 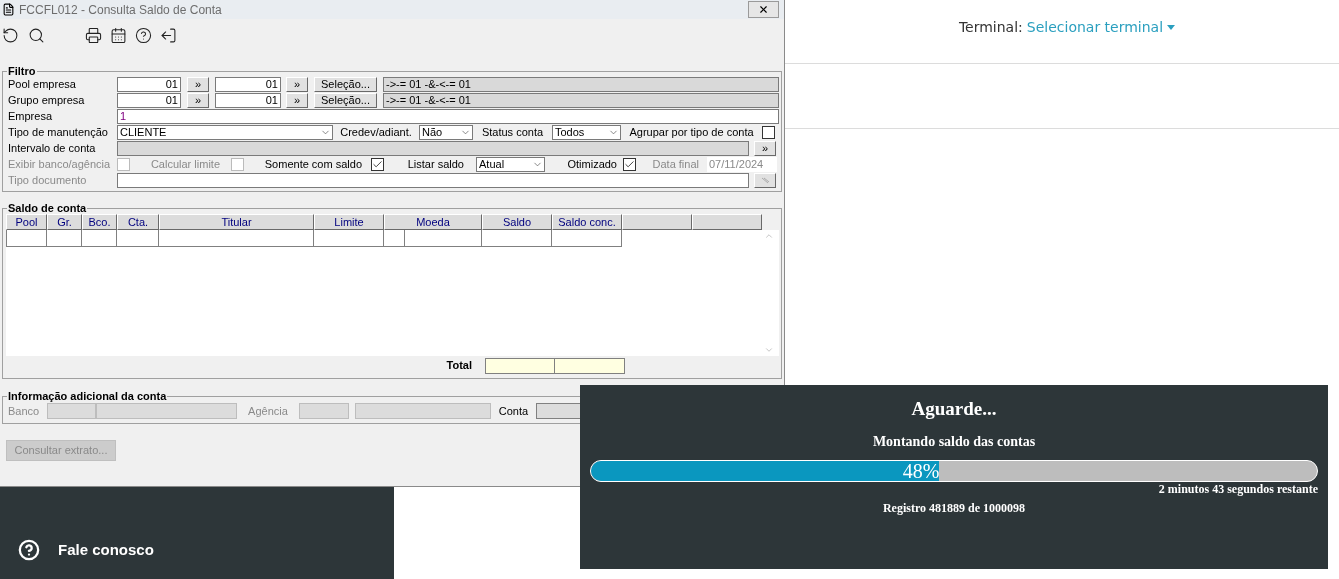 I want to click on field-label: Pool empresa, so click(x=42, y=84).